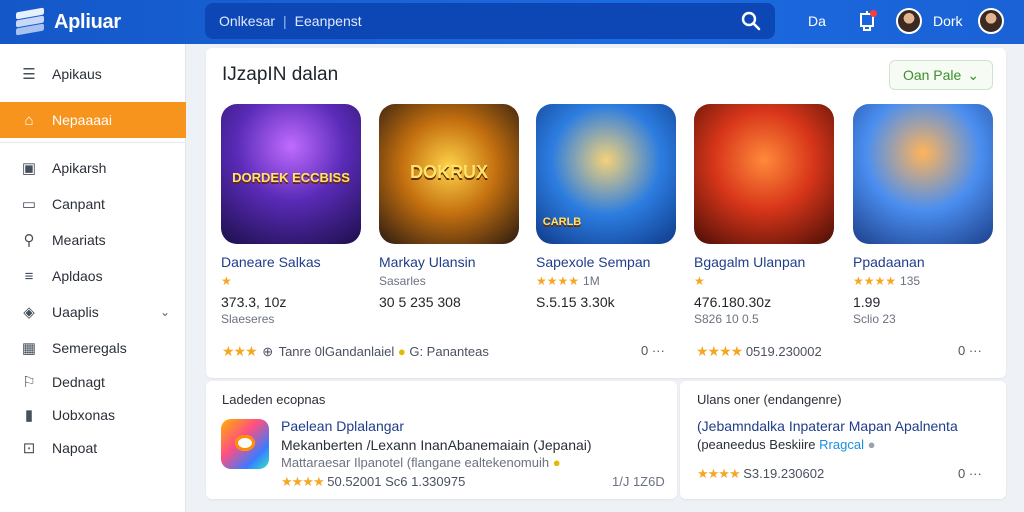 The width and height of the screenshot is (1024, 512). I want to click on game-card: Ppadaanan ★★★★ 135 1.99 Sclio 23, so click(923, 215).